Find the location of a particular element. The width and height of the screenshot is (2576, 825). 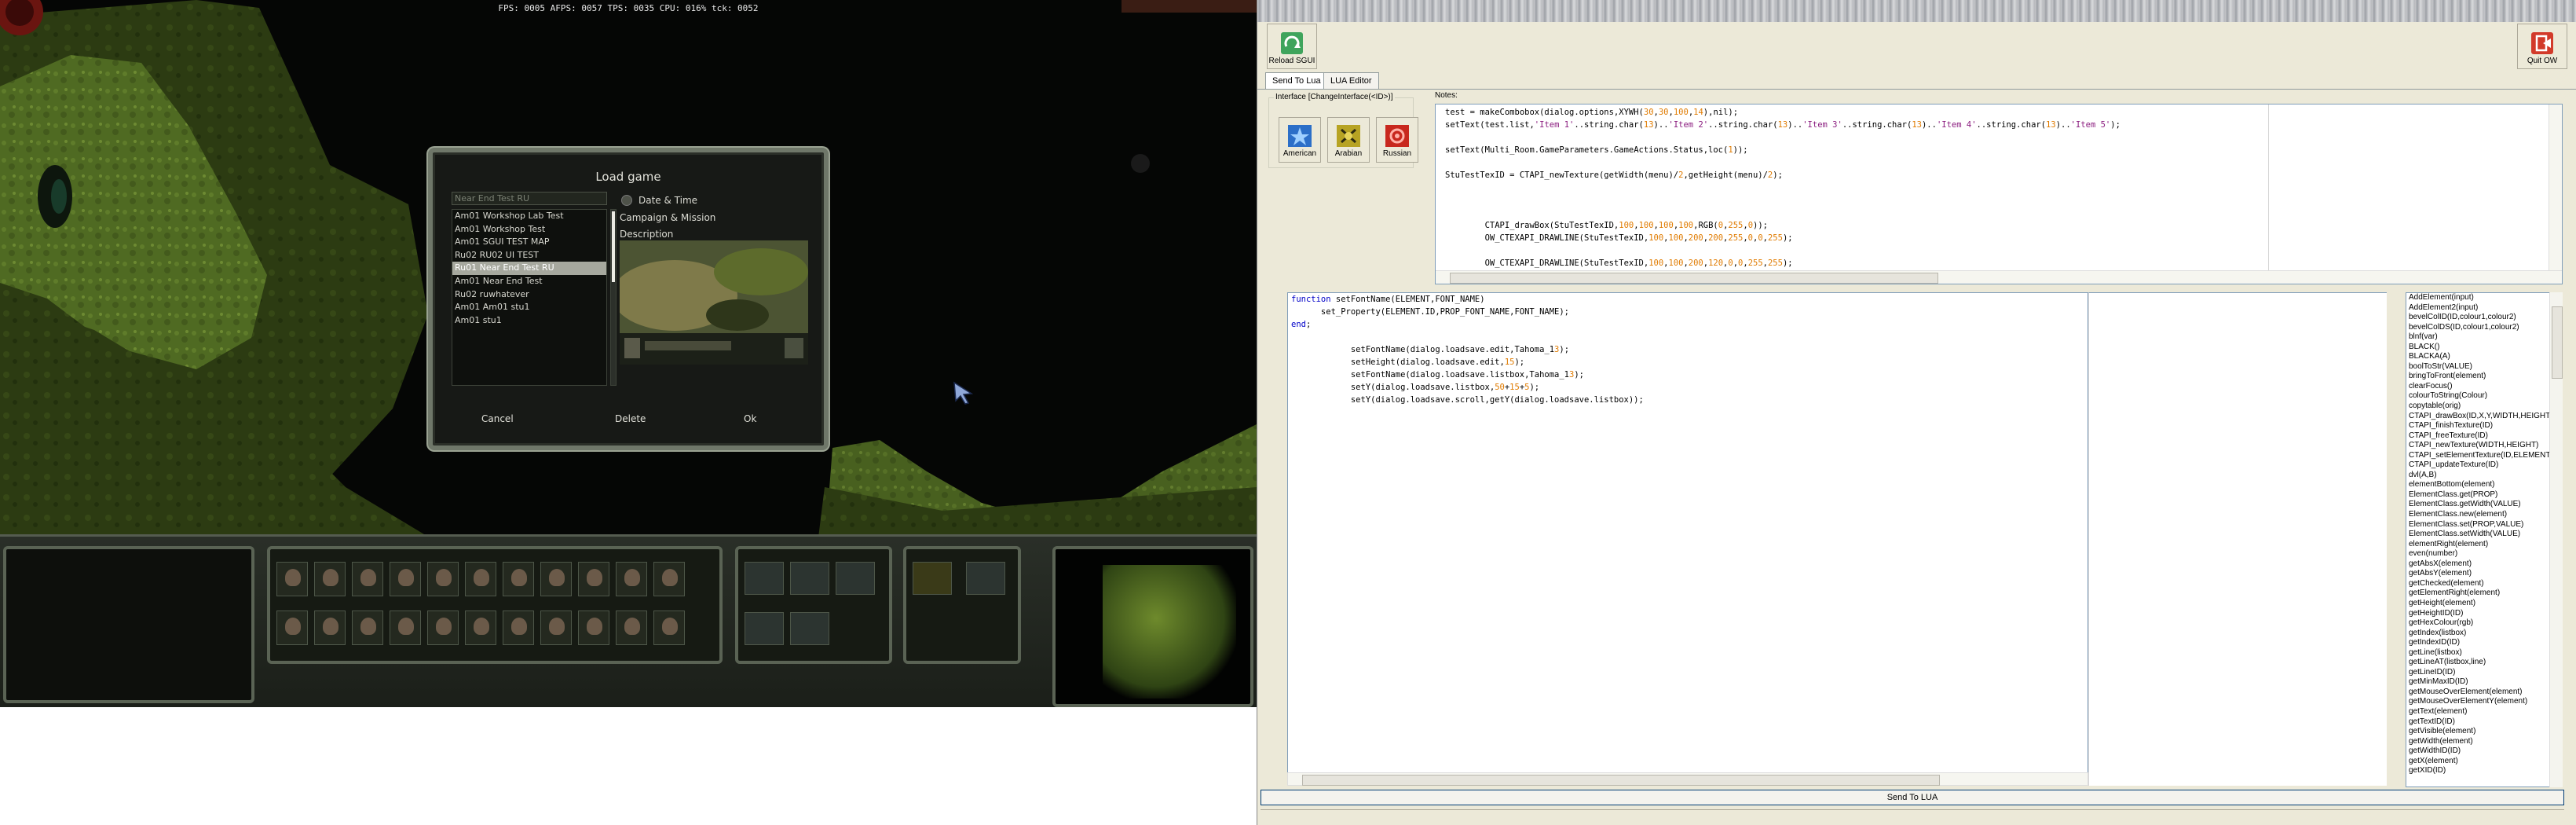

function-list-item: elementBottom(element) is located at coordinates (2484, 485).